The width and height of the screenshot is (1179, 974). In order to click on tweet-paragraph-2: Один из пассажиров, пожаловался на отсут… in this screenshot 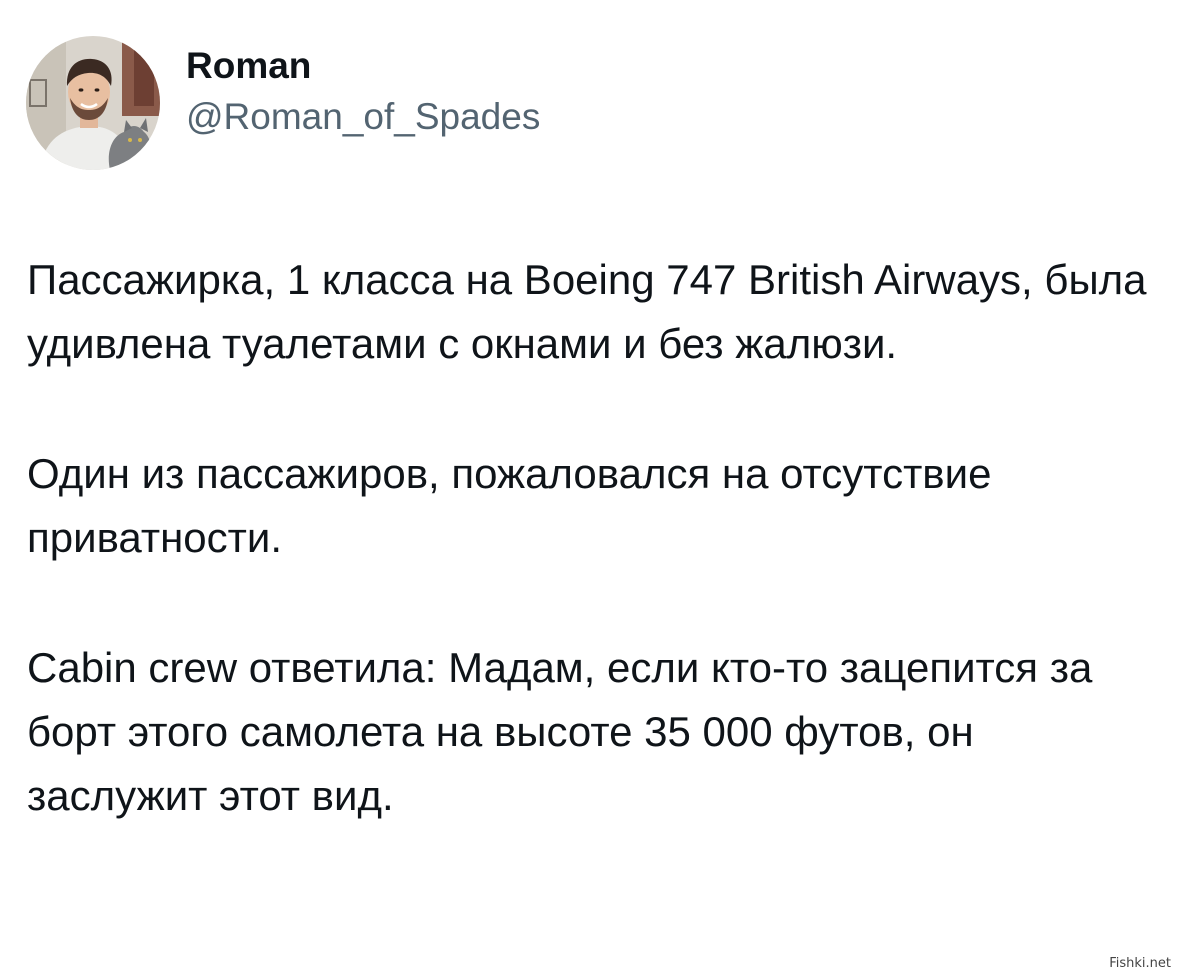, I will do `click(509, 505)`.